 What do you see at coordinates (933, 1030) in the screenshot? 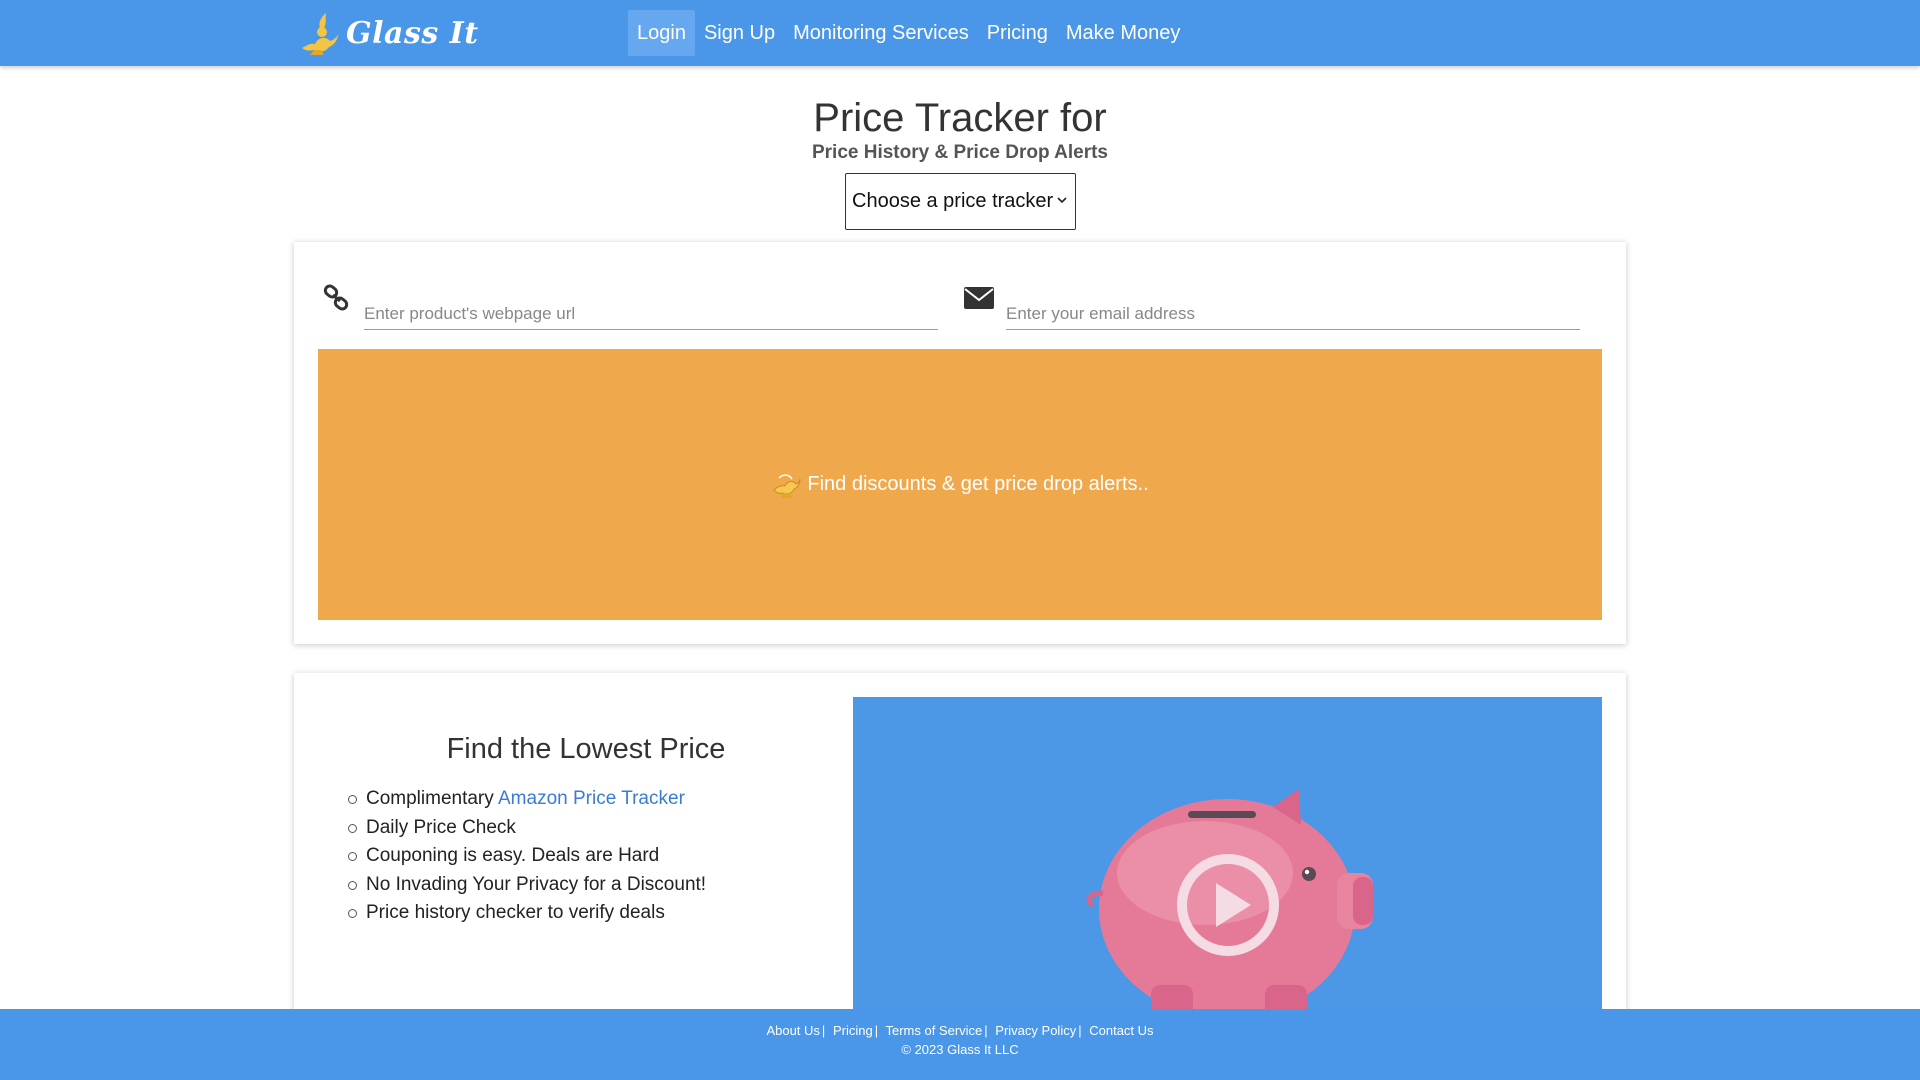
I see `footer-terms-link: Terms of Service` at bounding box center [933, 1030].